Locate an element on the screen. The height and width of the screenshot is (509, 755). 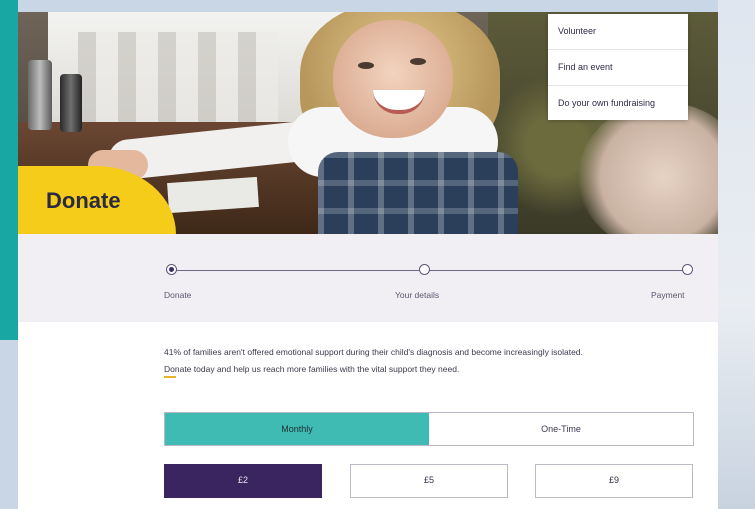
step-payment-dot is located at coordinates (687, 269).